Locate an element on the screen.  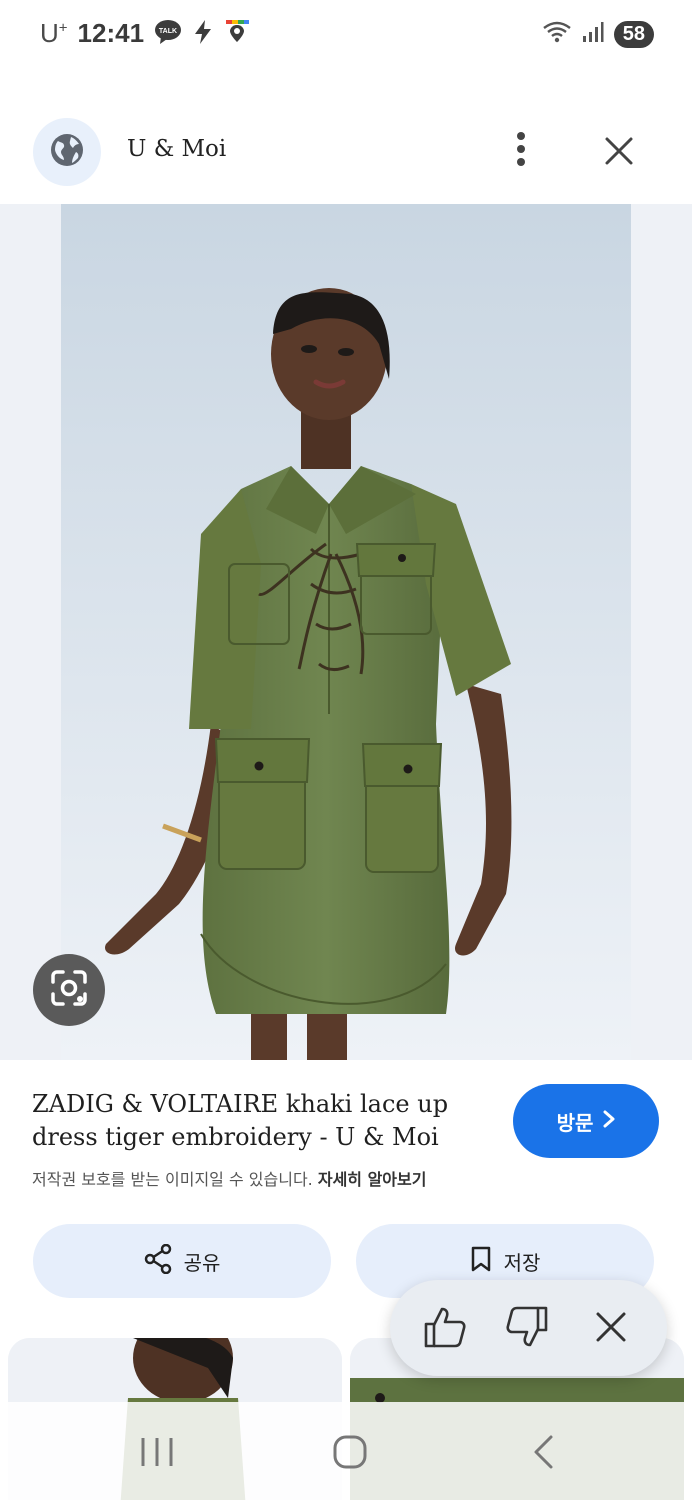
site-name: U & Moi is located at coordinates (176, 149).